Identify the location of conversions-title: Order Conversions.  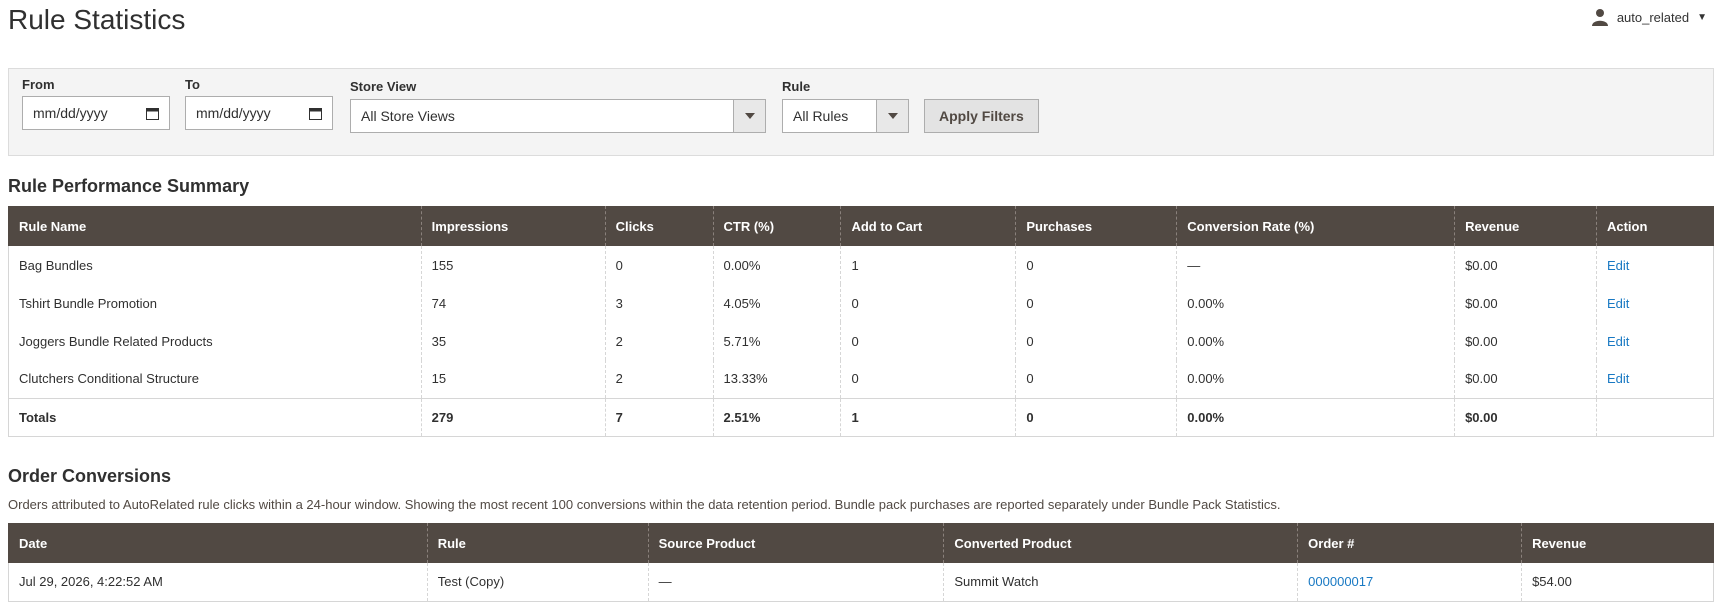
(90, 476).